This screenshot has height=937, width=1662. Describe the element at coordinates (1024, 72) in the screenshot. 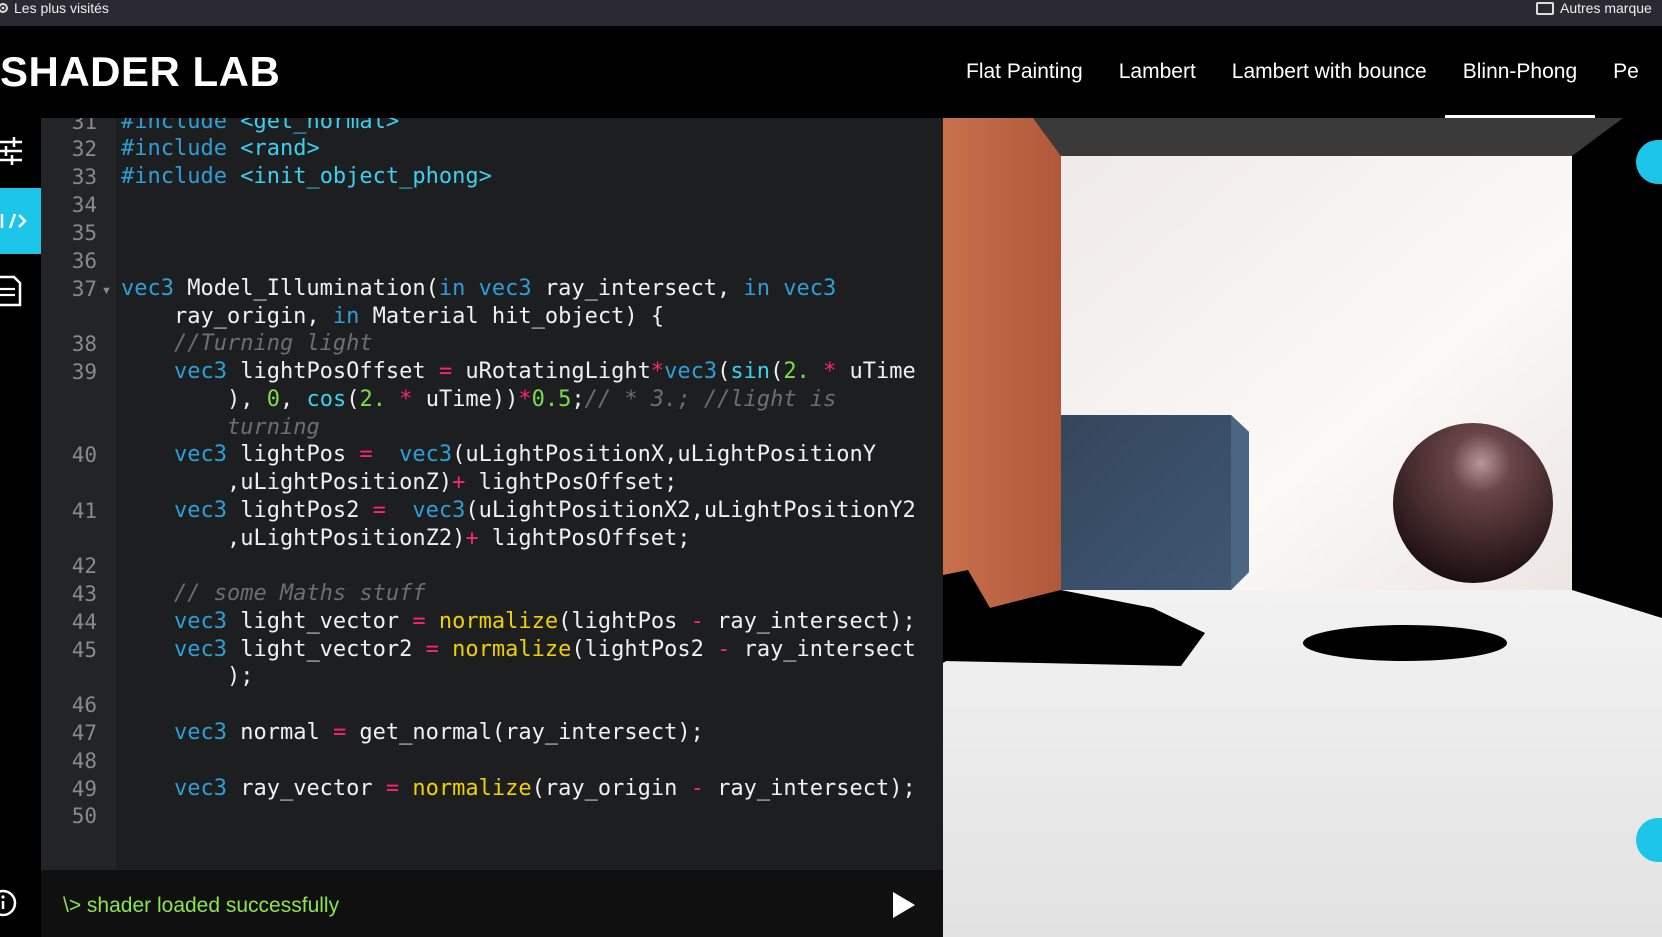

I see `tab-flat-painting: Flat Painting` at that location.